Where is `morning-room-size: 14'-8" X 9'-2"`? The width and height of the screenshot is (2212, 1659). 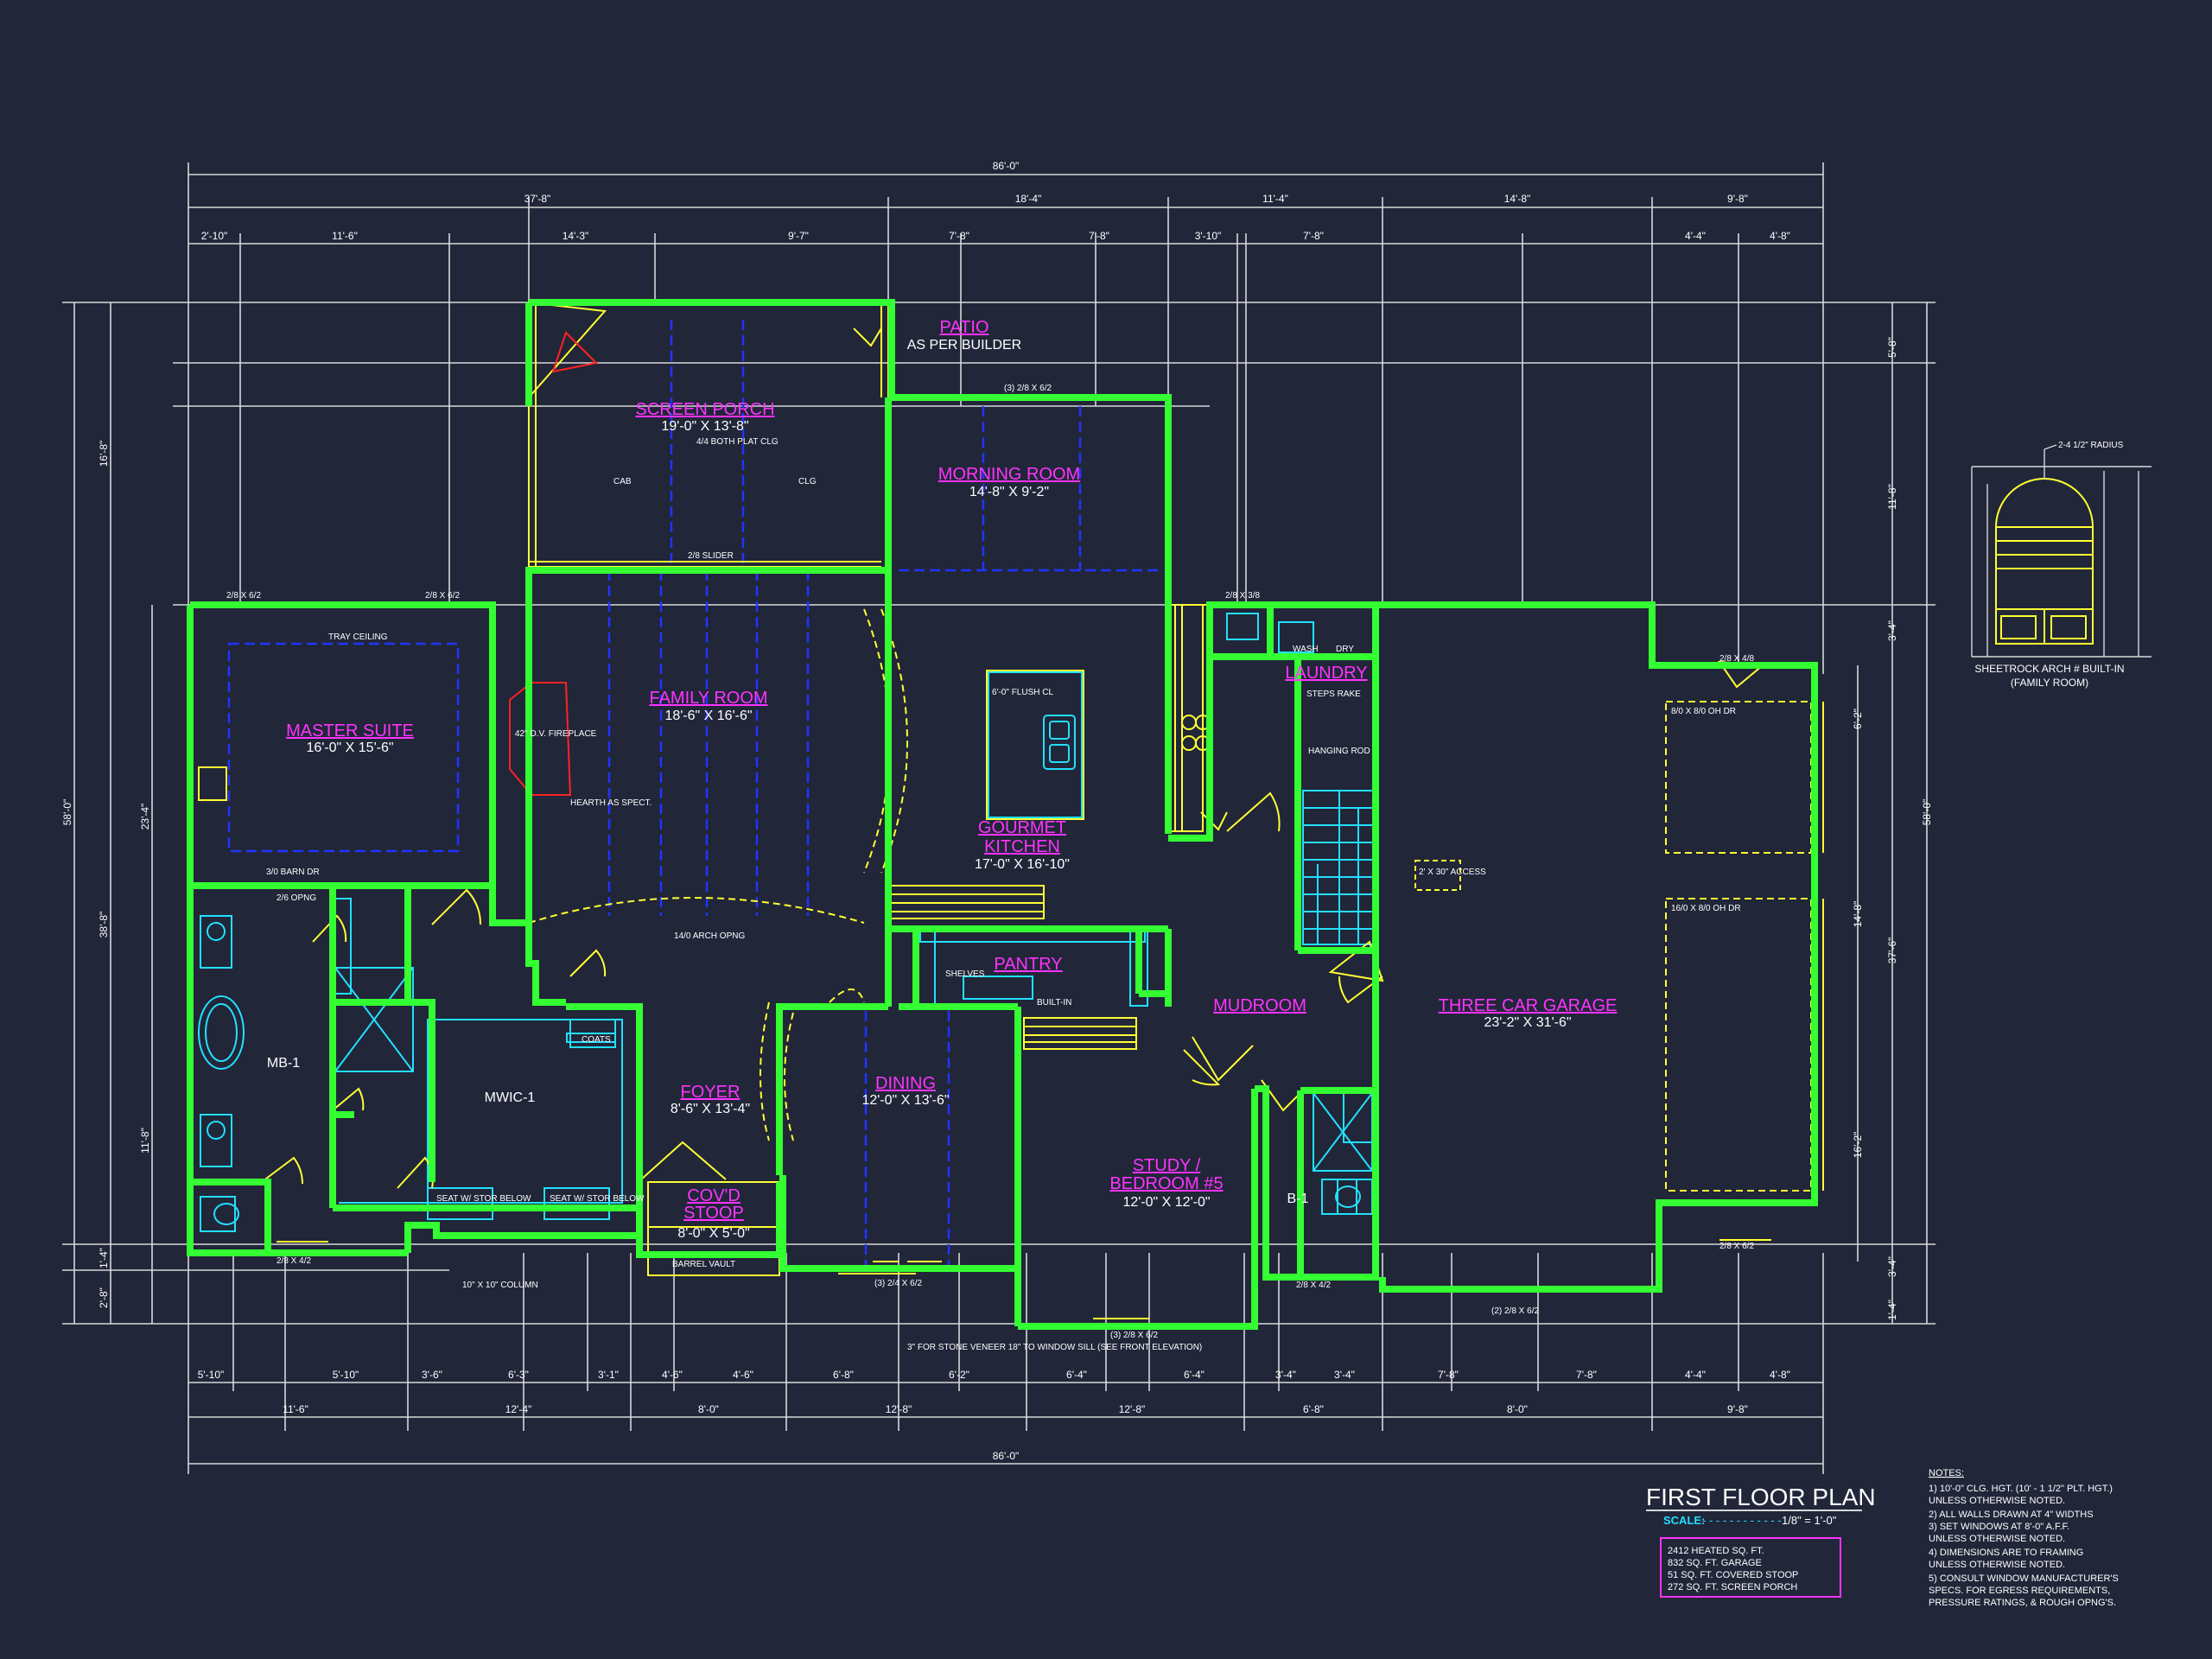
morning-room-size: 14'-8" X 9'-2" is located at coordinates (1009, 492).